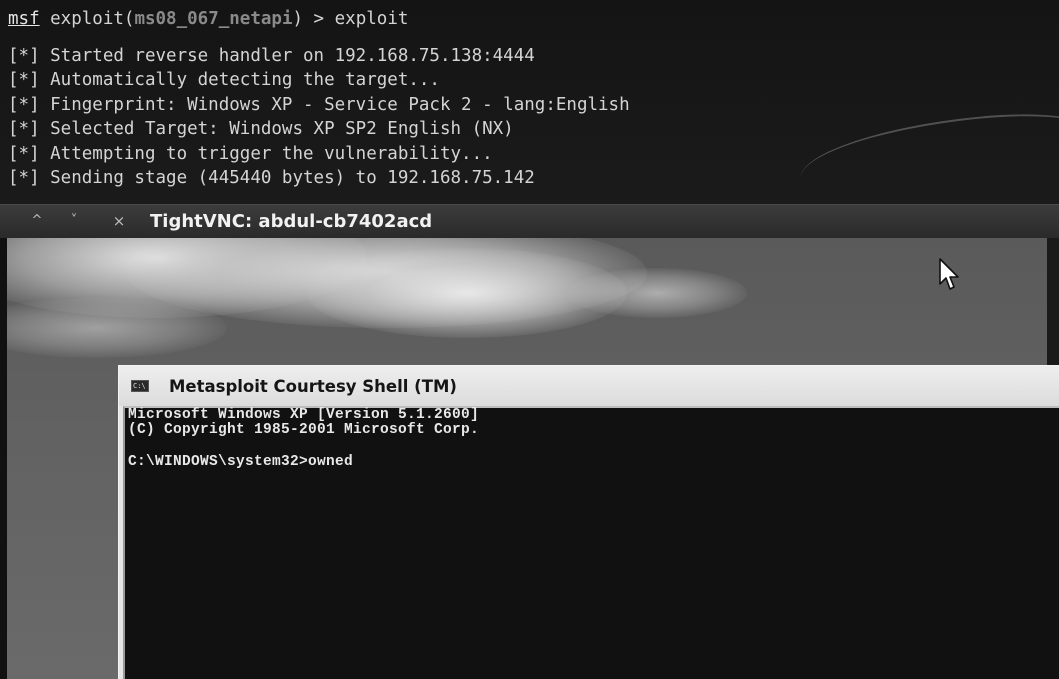 This screenshot has width=1059, height=679. Describe the element at coordinates (313, 19) in the screenshot. I see `prompt-suffix: ) >` at that location.